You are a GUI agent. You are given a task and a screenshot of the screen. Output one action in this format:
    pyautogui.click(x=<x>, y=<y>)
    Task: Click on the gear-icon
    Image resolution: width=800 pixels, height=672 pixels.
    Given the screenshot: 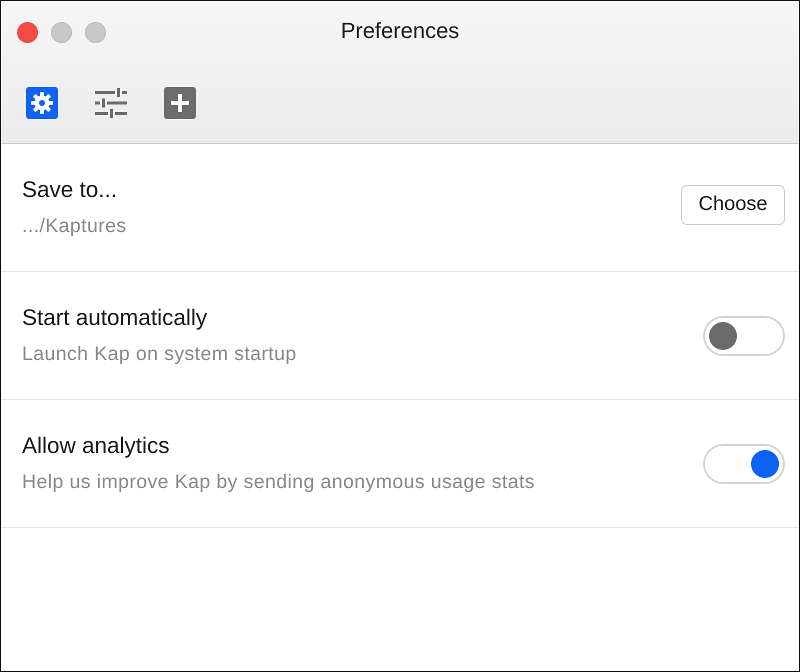 What is the action you would take?
    pyautogui.click(x=42, y=103)
    